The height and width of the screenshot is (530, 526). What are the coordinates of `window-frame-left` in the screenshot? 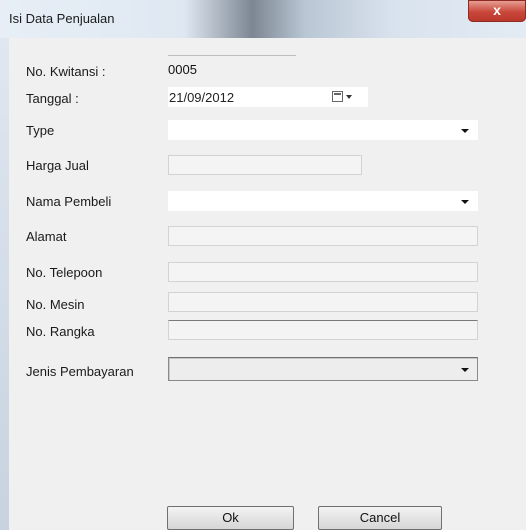 It's located at (4, 284).